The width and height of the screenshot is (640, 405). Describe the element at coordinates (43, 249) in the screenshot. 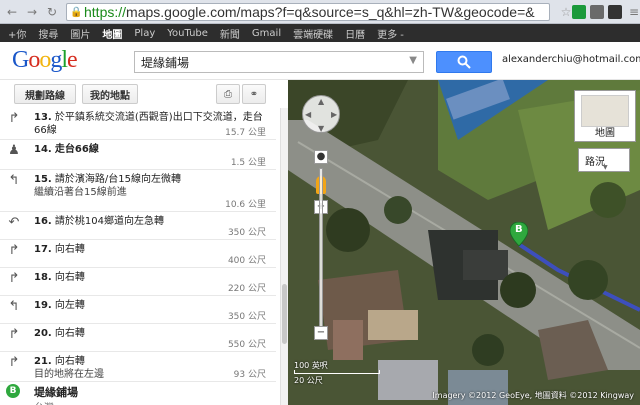

I see `step-number: 17.` at that location.